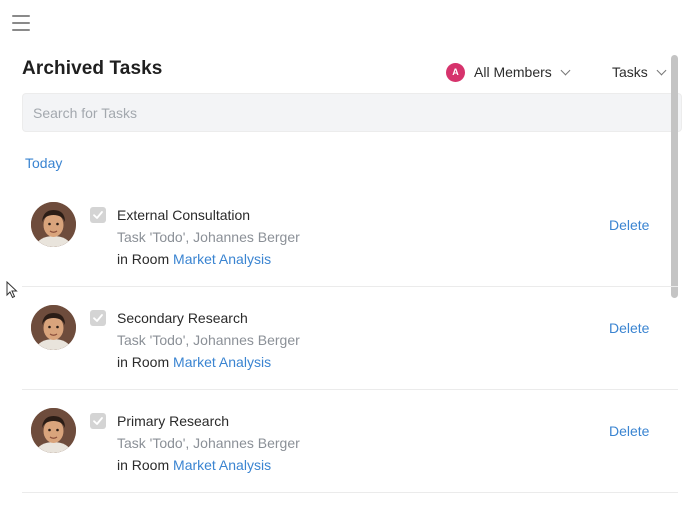 This screenshot has height=513, width=700. What do you see at coordinates (182, 318) in the screenshot?
I see `task-name: Secondary Research` at bounding box center [182, 318].